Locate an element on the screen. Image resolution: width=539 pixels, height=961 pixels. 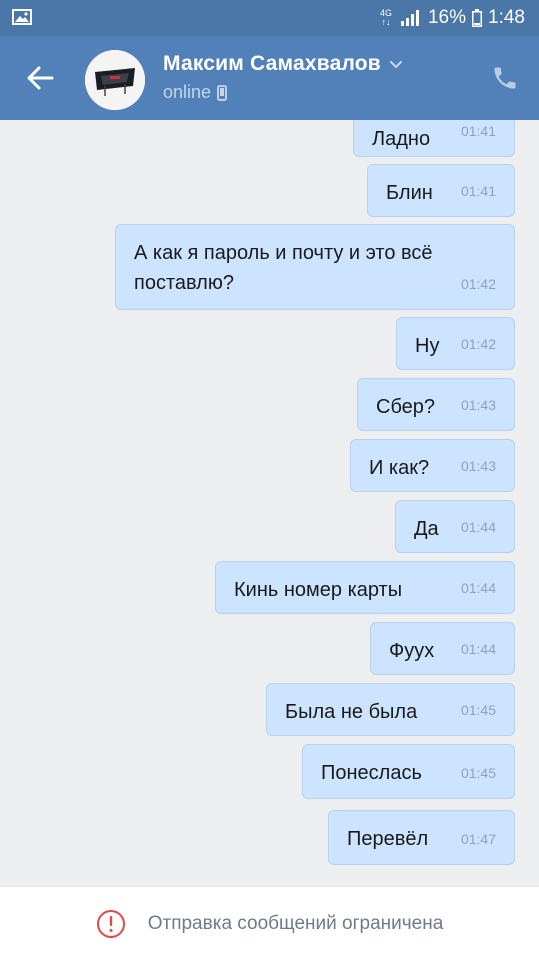
message-bubble: Фуух 01:44 is located at coordinates (442, 648).